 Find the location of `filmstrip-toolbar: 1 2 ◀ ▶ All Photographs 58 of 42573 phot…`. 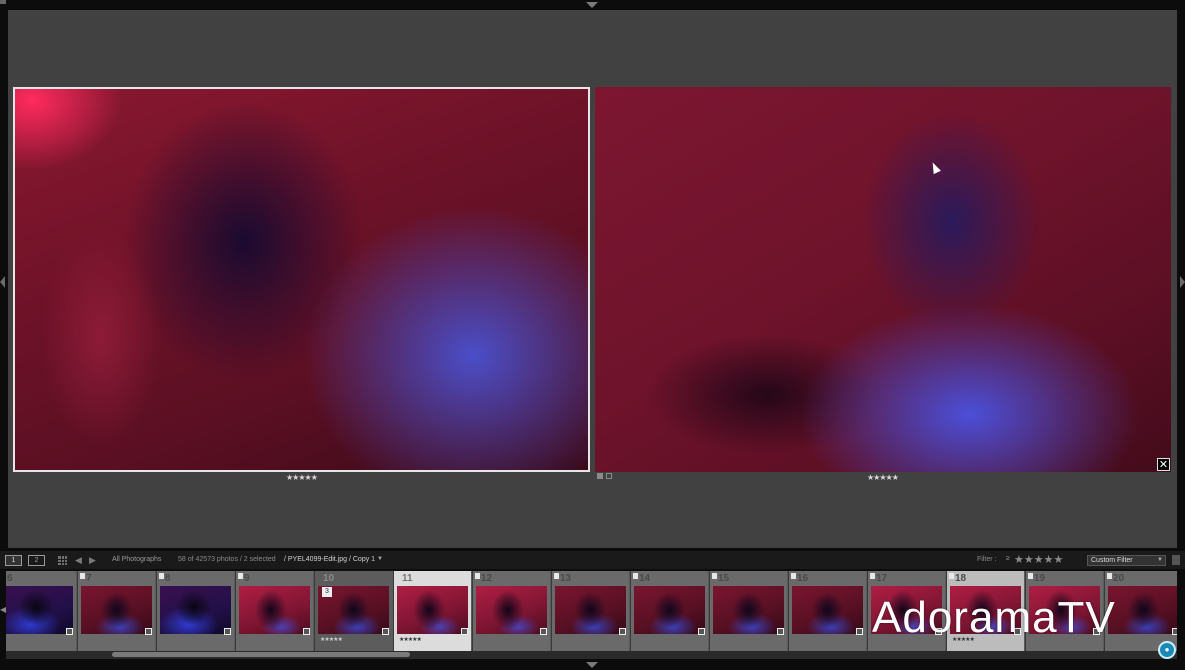

filmstrip-toolbar: 1 2 ◀ ▶ All Photographs 58 of 42573 phot… is located at coordinates (592, 560).